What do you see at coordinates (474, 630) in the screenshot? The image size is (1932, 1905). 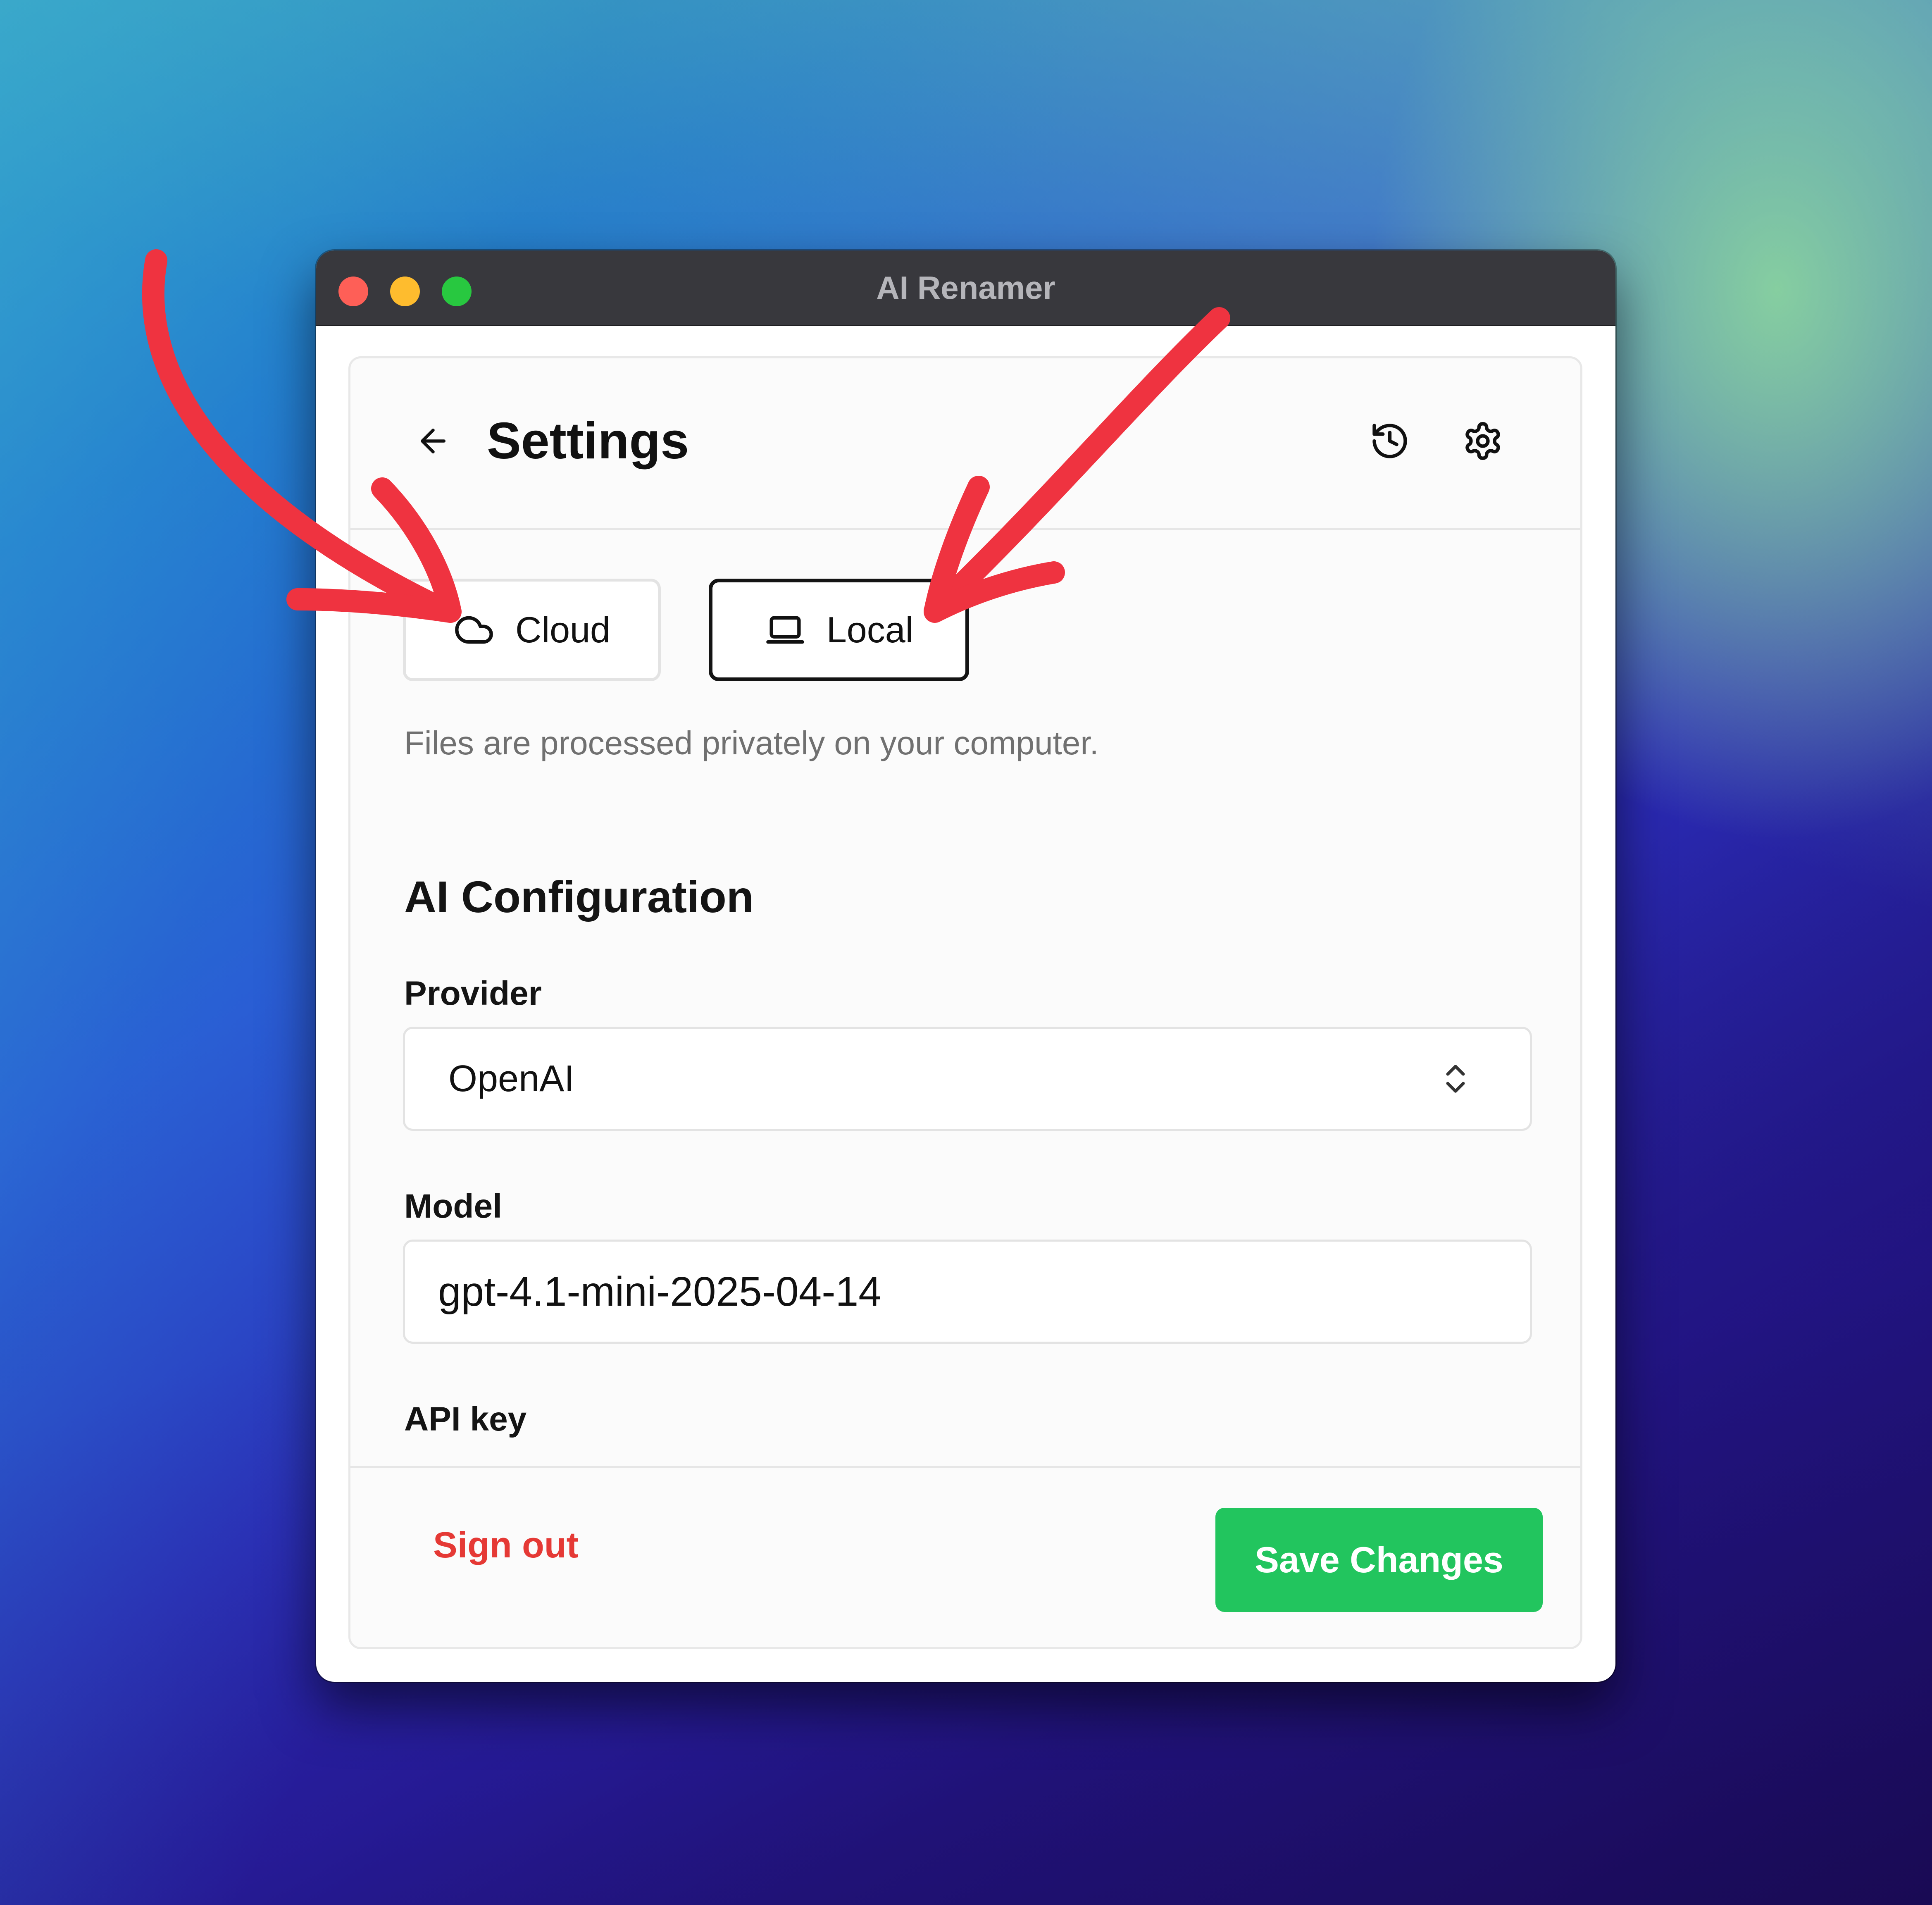 I see `cloud-icon` at bounding box center [474, 630].